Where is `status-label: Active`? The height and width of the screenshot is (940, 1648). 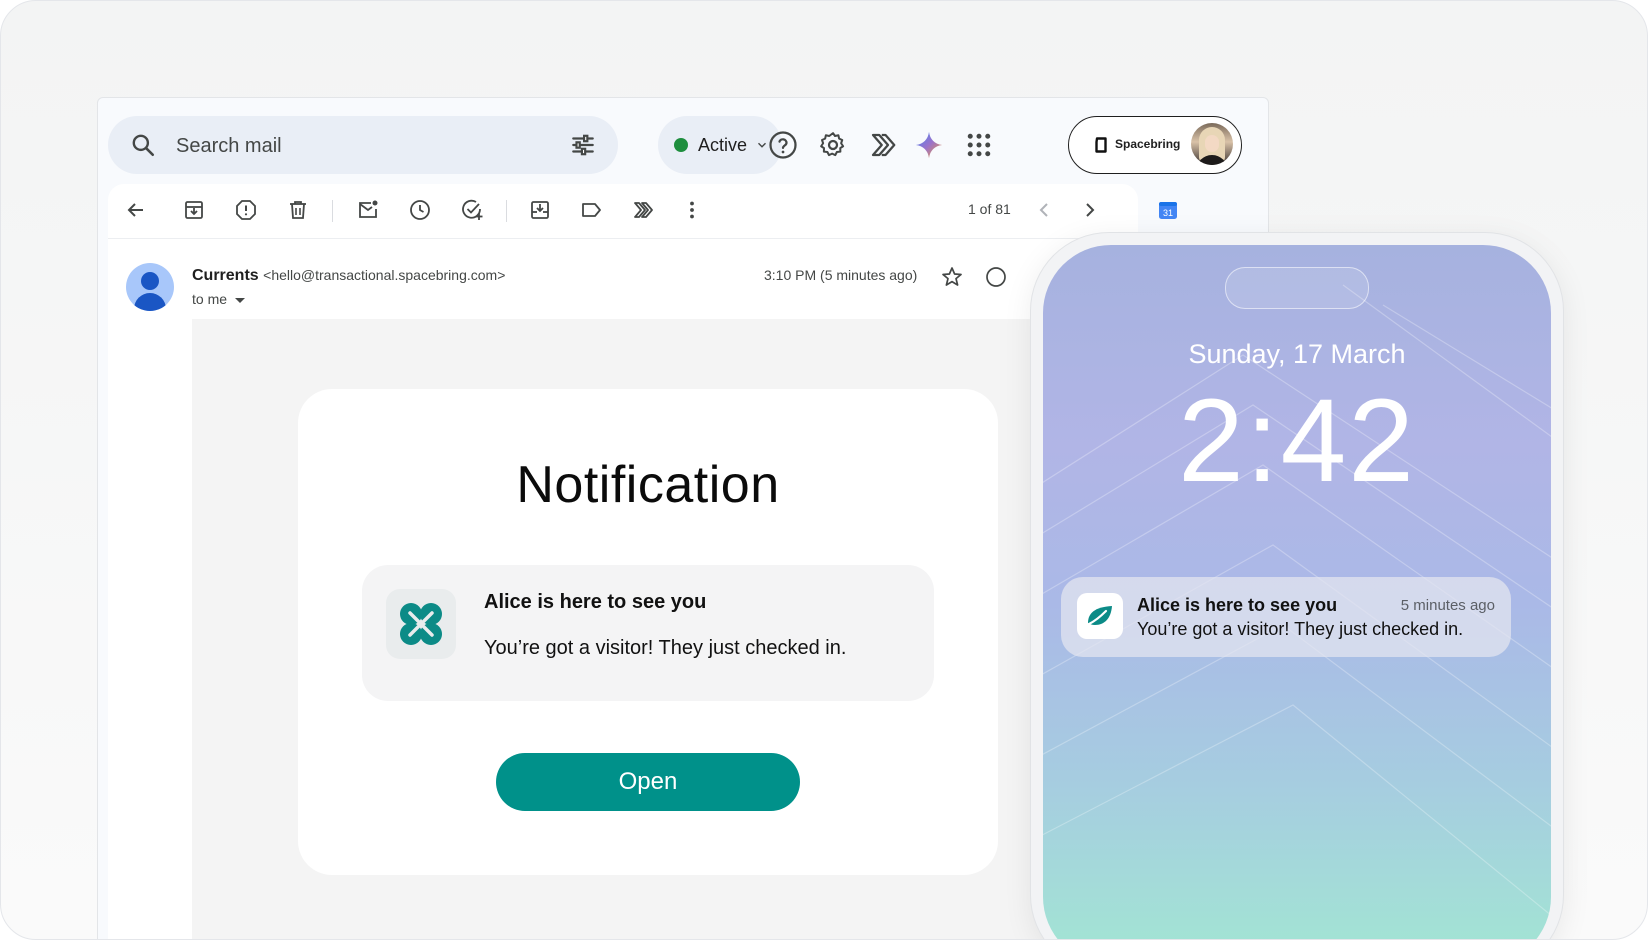
status-label: Active is located at coordinates (723, 144).